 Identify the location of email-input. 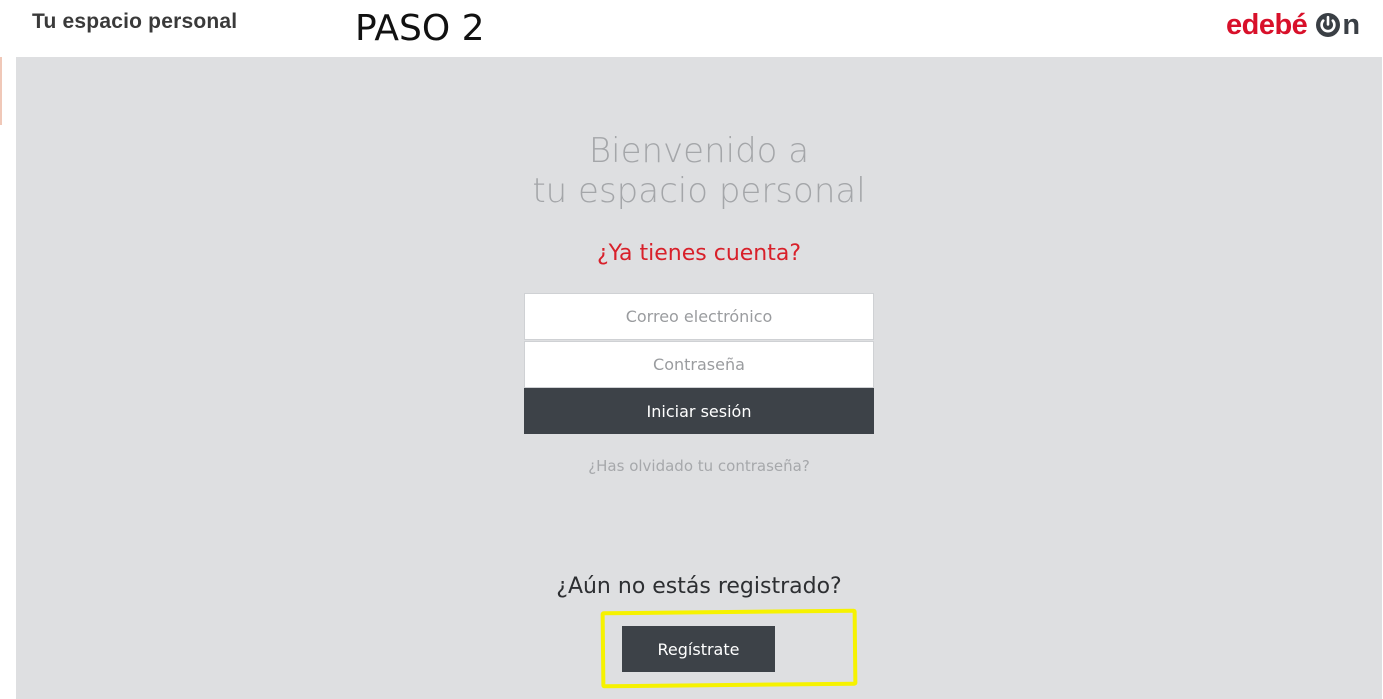
(699, 316).